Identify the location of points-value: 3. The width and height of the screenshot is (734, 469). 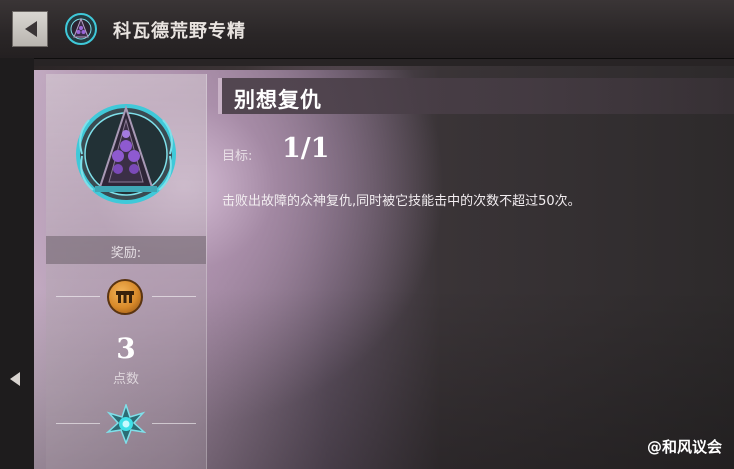
(126, 348).